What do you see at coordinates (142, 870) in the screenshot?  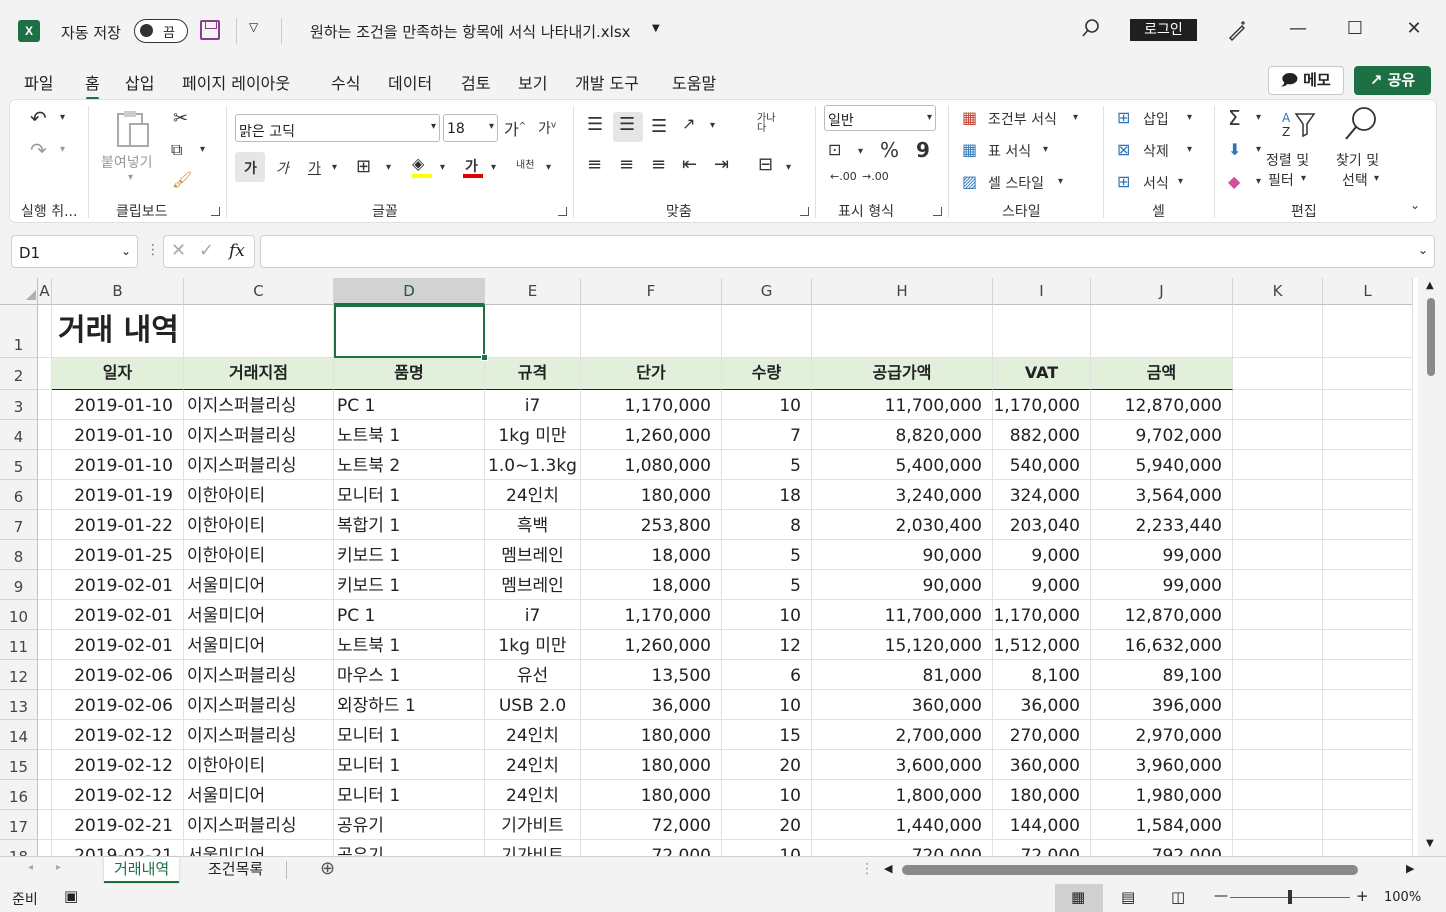 I see `sheet-tab-transactions: 거래내역` at bounding box center [142, 870].